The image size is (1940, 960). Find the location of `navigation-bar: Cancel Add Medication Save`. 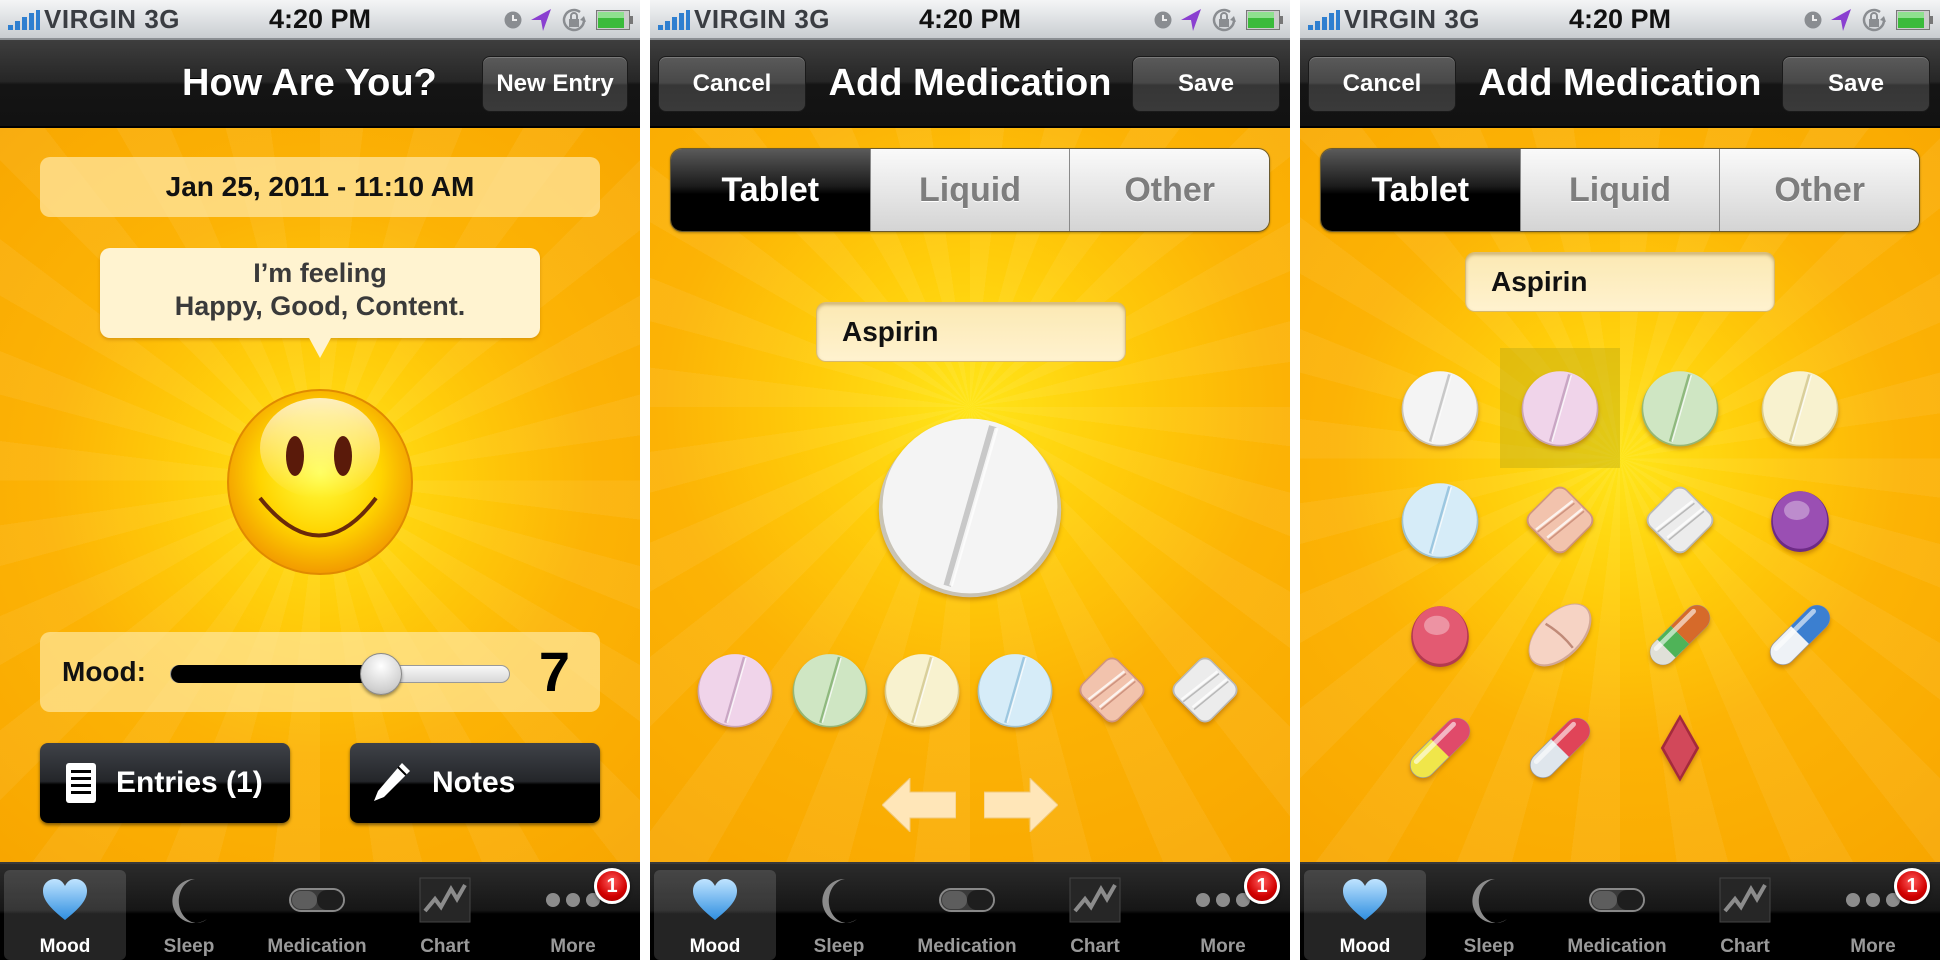

navigation-bar: Cancel Add Medication Save is located at coordinates (1620, 84).